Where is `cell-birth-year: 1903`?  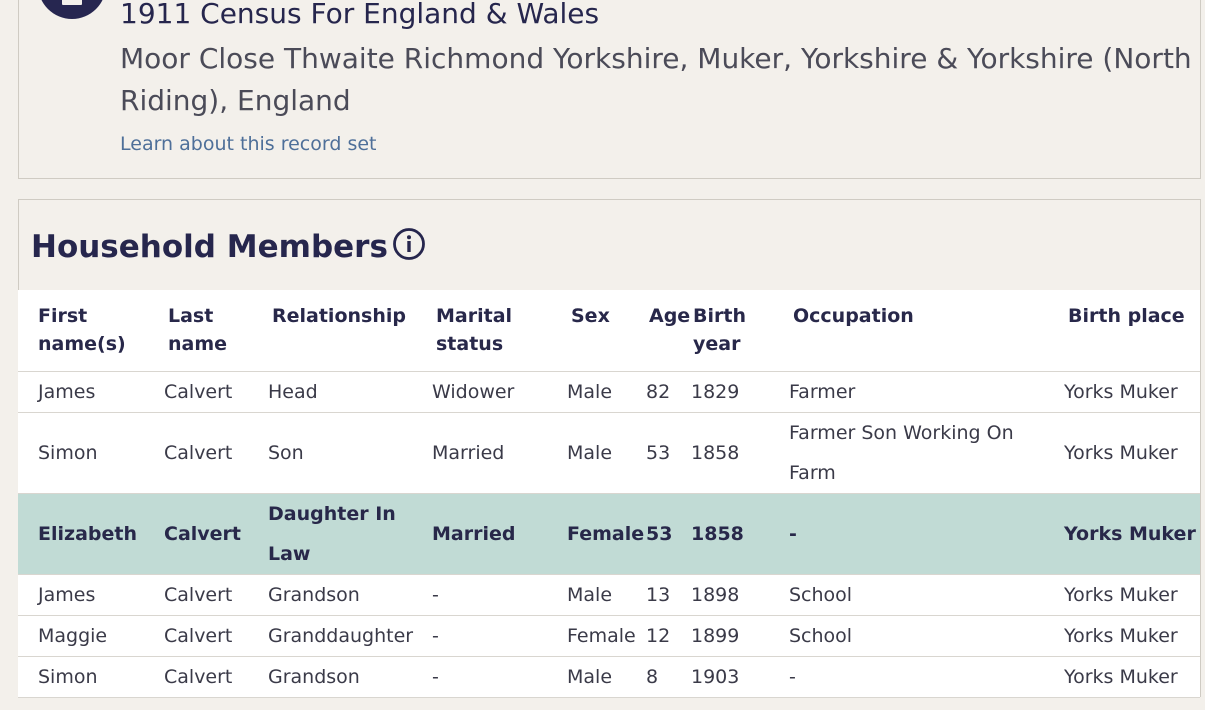
cell-birth-year: 1903 is located at coordinates (740, 677).